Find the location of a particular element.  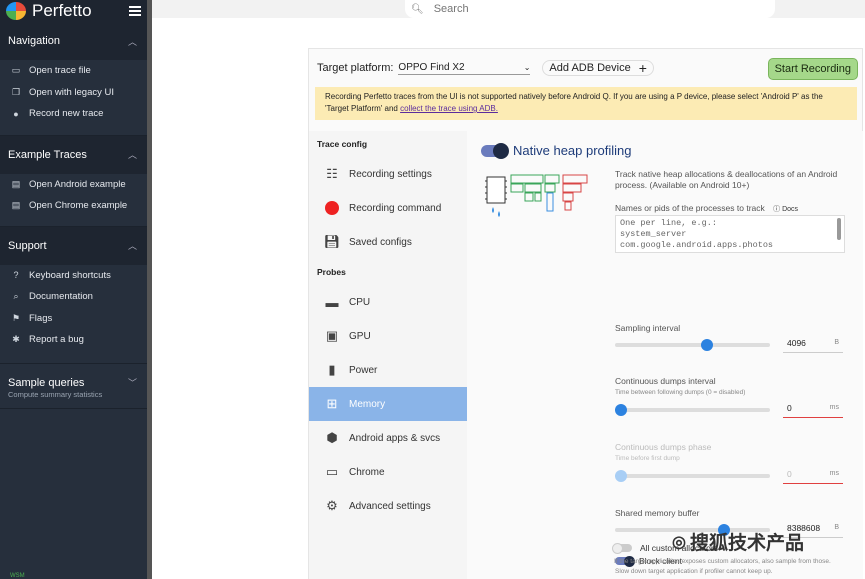

sidebar-item-documentation: ⌕ Documentation is located at coordinates (73, 297).